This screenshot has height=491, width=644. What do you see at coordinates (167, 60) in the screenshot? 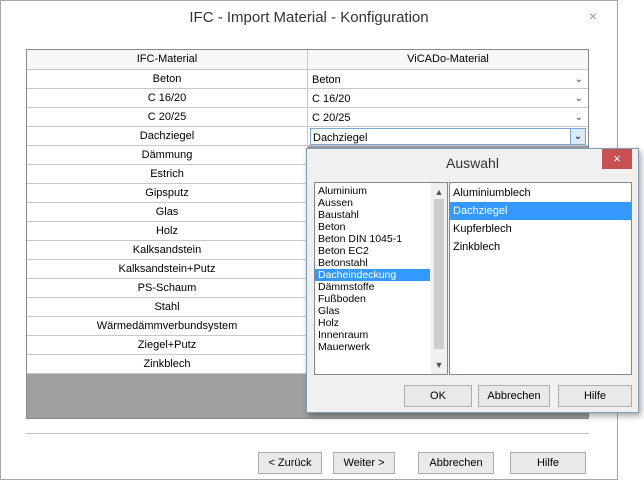
I see `col-header-ifc: IFC-Material` at bounding box center [167, 60].